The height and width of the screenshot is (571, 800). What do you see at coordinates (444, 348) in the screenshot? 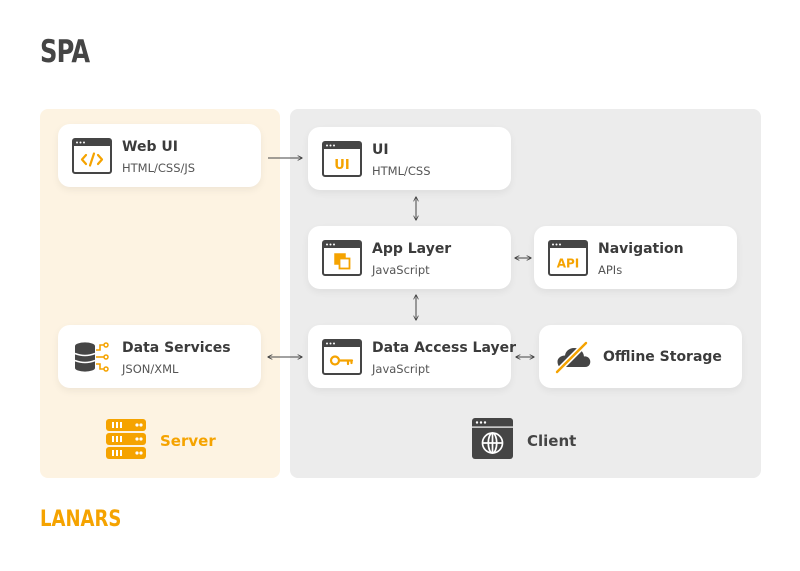
I see `card-title: Data Access Layer` at bounding box center [444, 348].